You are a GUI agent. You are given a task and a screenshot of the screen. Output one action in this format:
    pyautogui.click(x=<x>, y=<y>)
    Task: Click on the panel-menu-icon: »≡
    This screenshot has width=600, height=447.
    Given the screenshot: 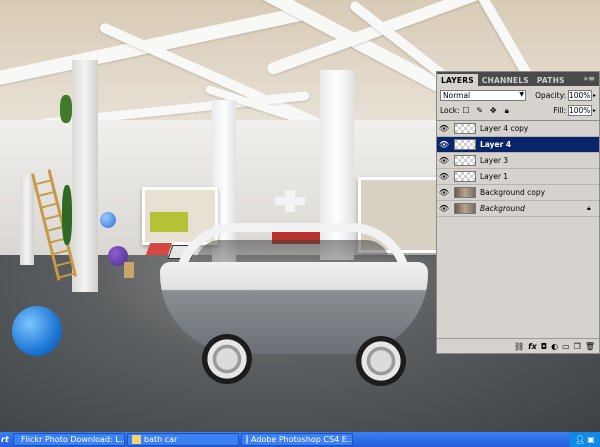 What is the action you would take?
    pyautogui.click(x=589, y=78)
    